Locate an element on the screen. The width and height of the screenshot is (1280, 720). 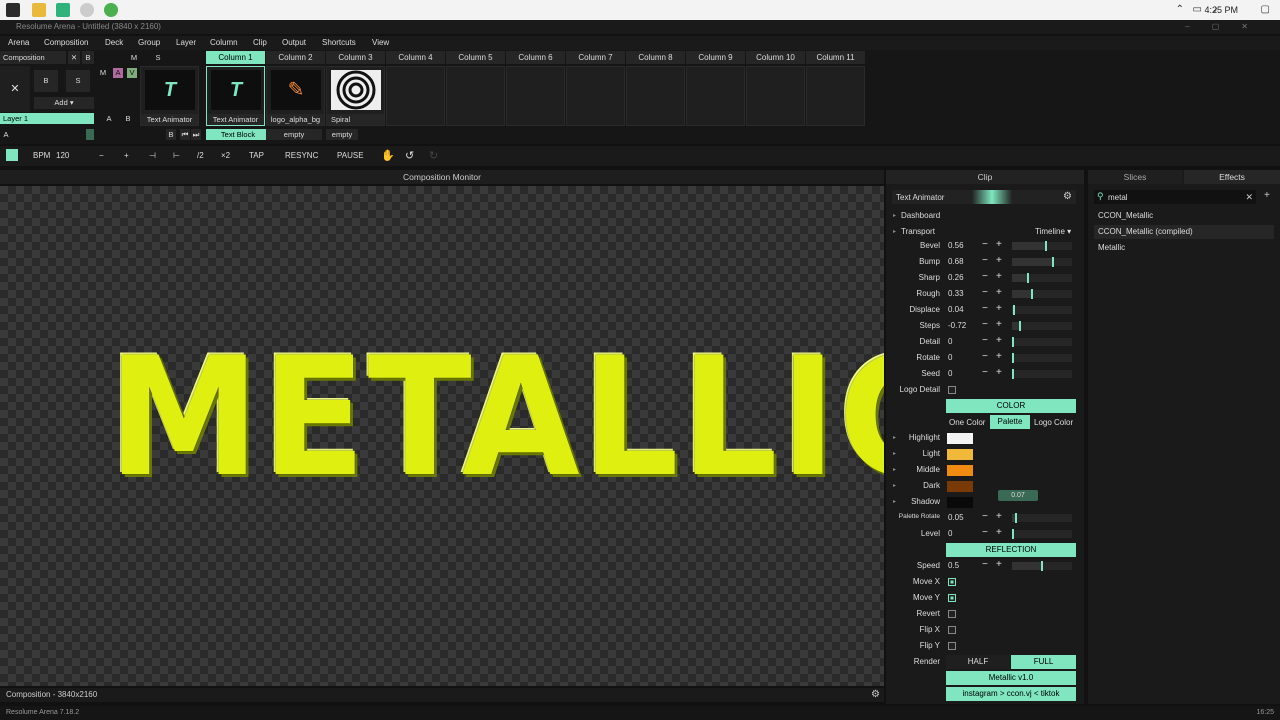
clip-slot: ✎ logo_alpha_bg is located at coordinates (295, 96).